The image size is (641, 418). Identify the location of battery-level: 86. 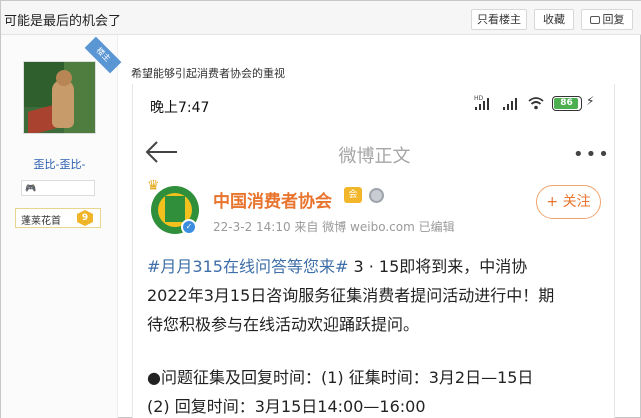
(566, 103).